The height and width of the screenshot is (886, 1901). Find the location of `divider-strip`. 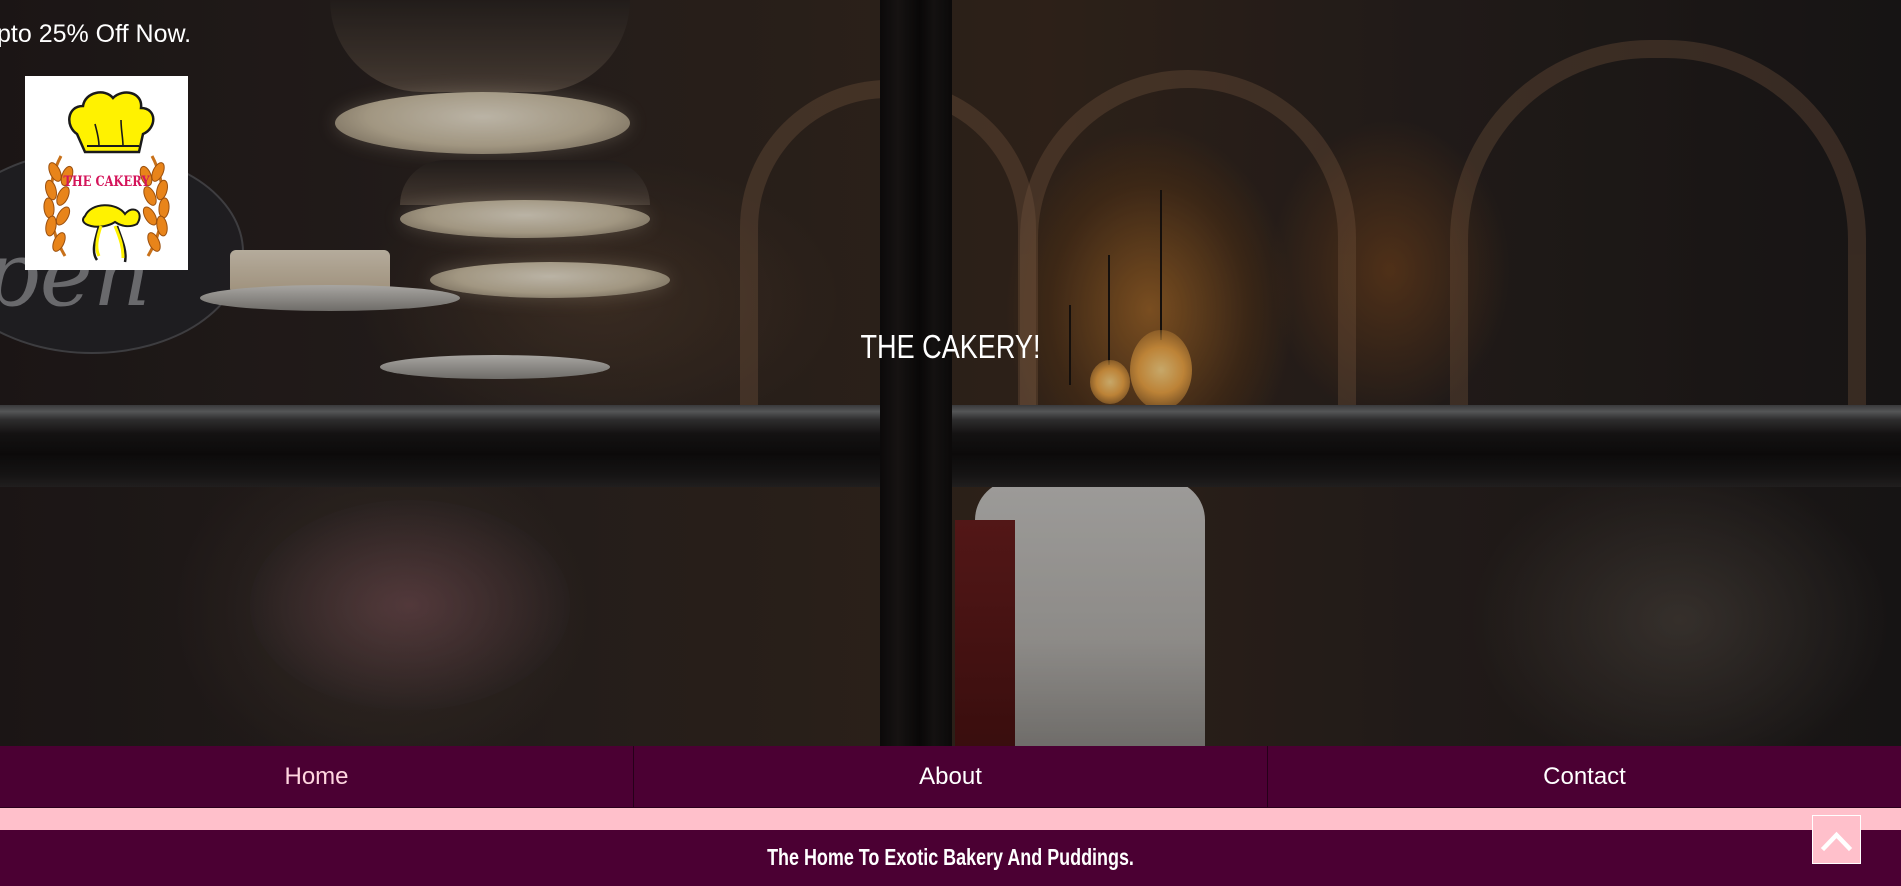

divider-strip is located at coordinates (950, 819).